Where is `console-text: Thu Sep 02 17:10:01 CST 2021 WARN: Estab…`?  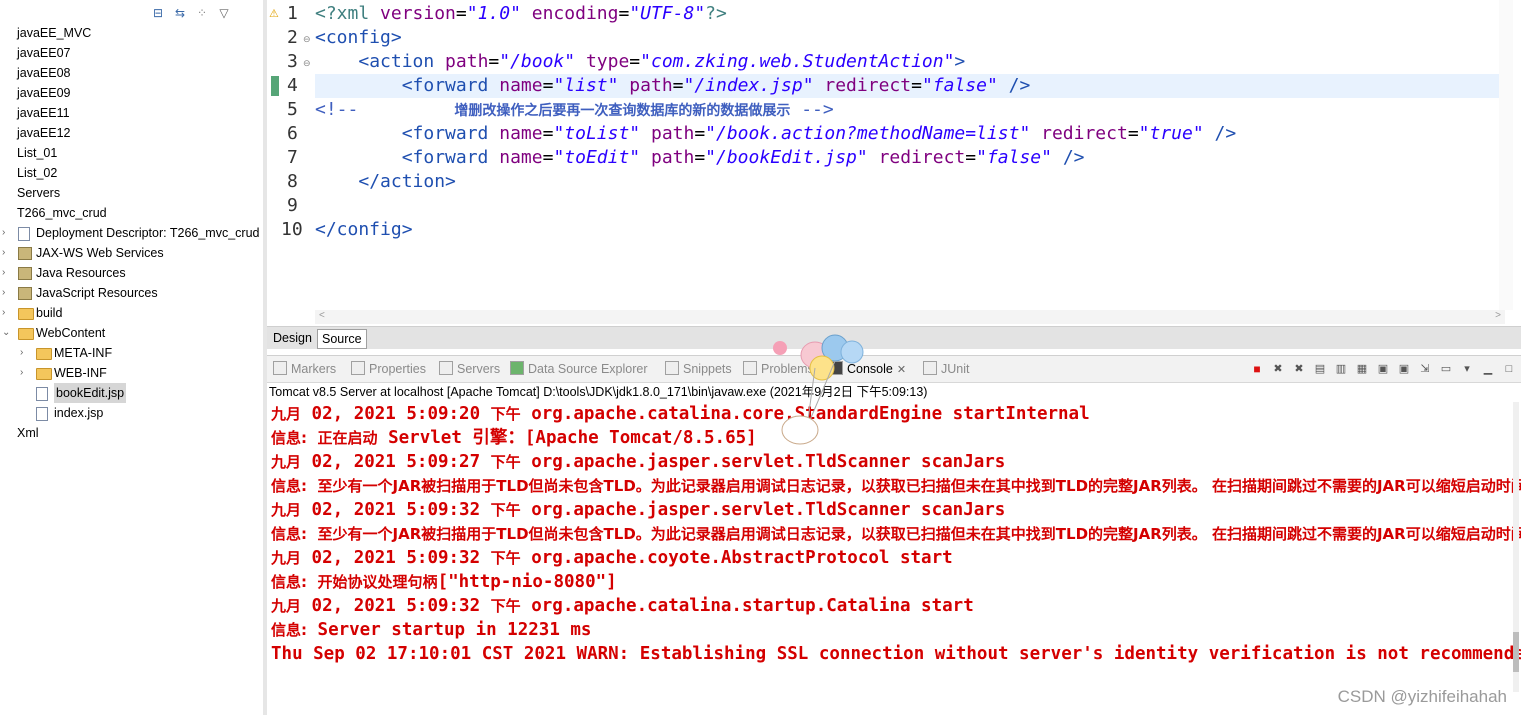 console-text: Thu Sep 02 17:10:01 CST 2021 WARN: Estab… is located at coordinates (896, 654).